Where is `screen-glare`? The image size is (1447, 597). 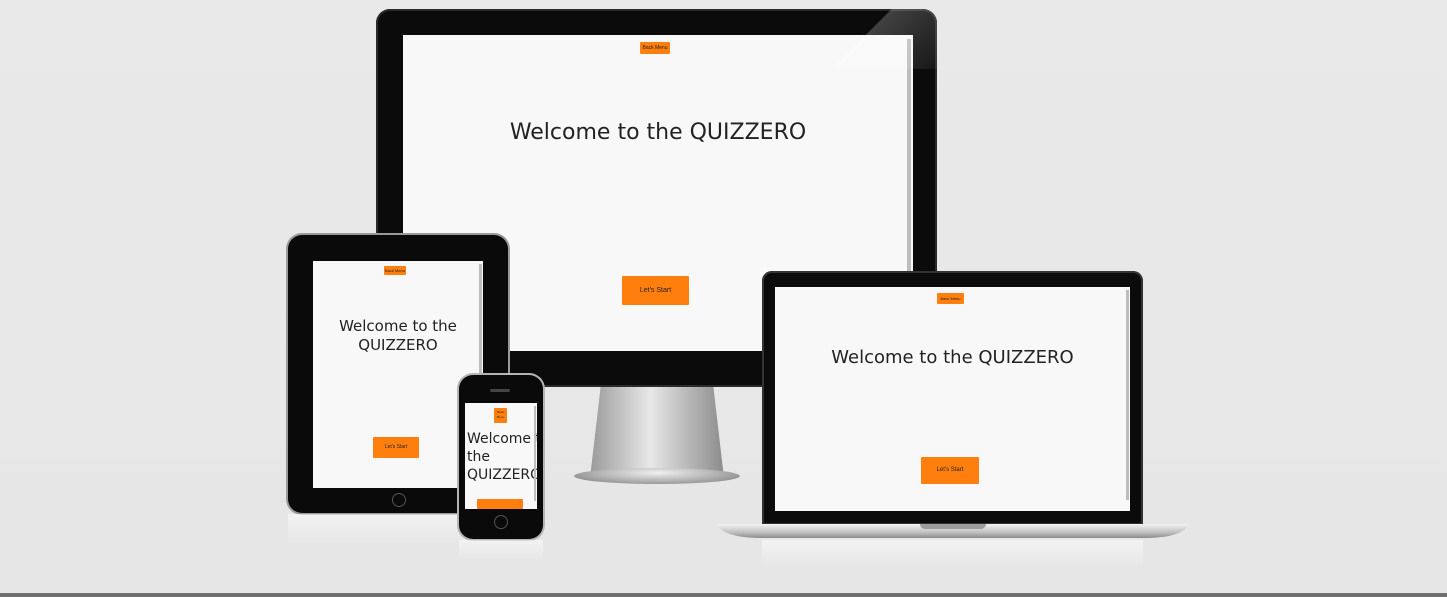
screen-glare is located at coordinates (878, 39).